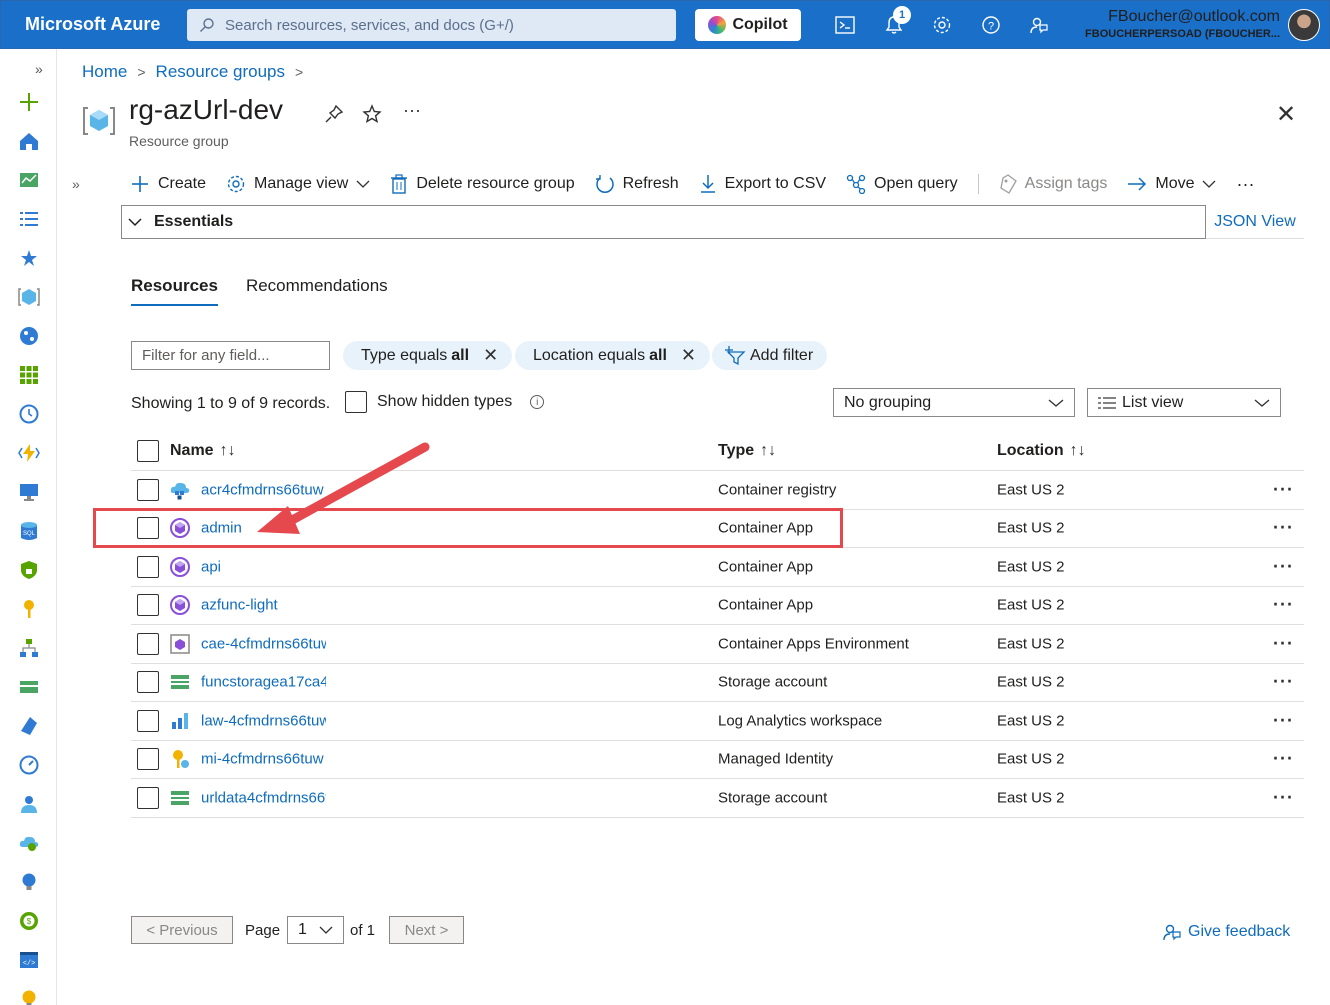  What do you see at coordinates (211, 566) in the screenshot?
I see `resource-name-link: api` at bounding box center [211, 566].